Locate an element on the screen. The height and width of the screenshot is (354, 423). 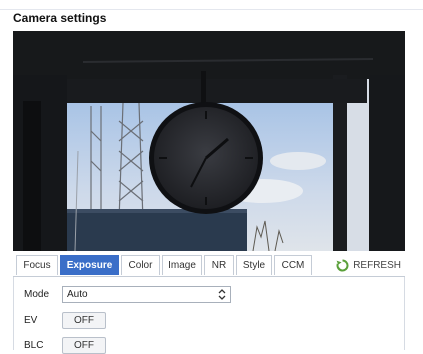
top-divider is located at coordinates (211, 9).